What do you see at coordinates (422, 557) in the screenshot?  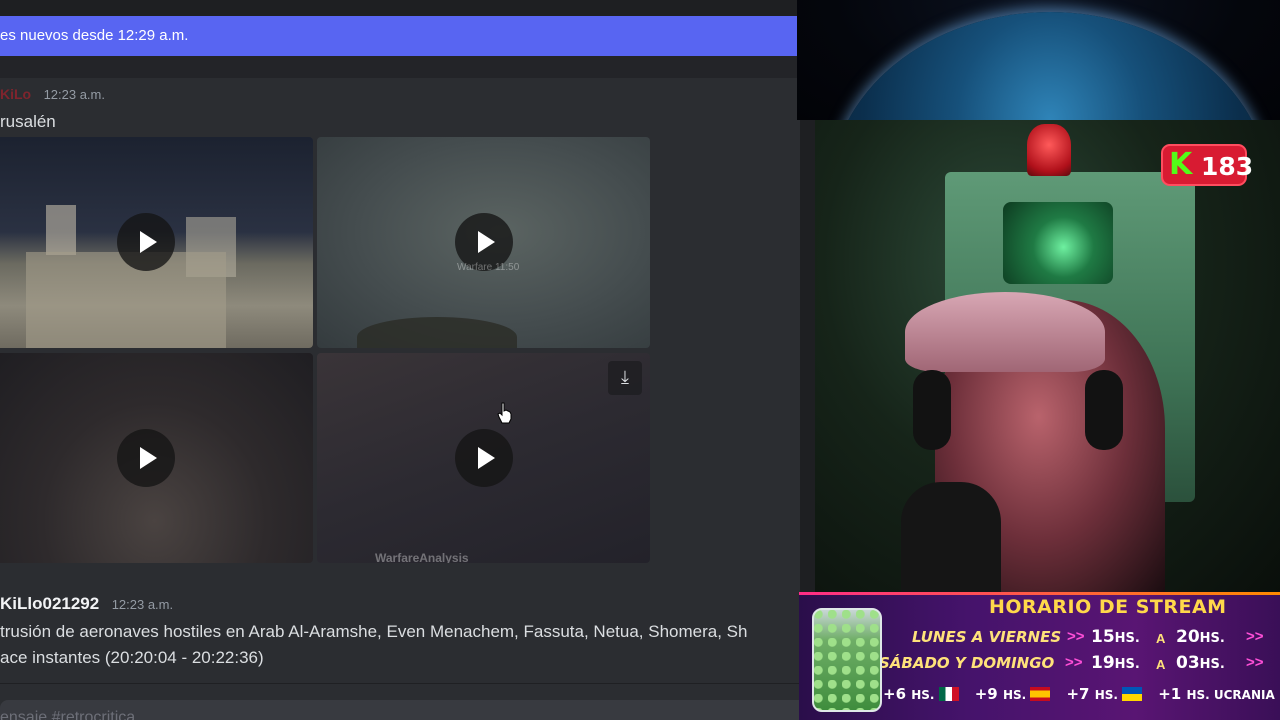 I see `video-watermark: WarfareAnalysis` at bounding box center [422, 557].